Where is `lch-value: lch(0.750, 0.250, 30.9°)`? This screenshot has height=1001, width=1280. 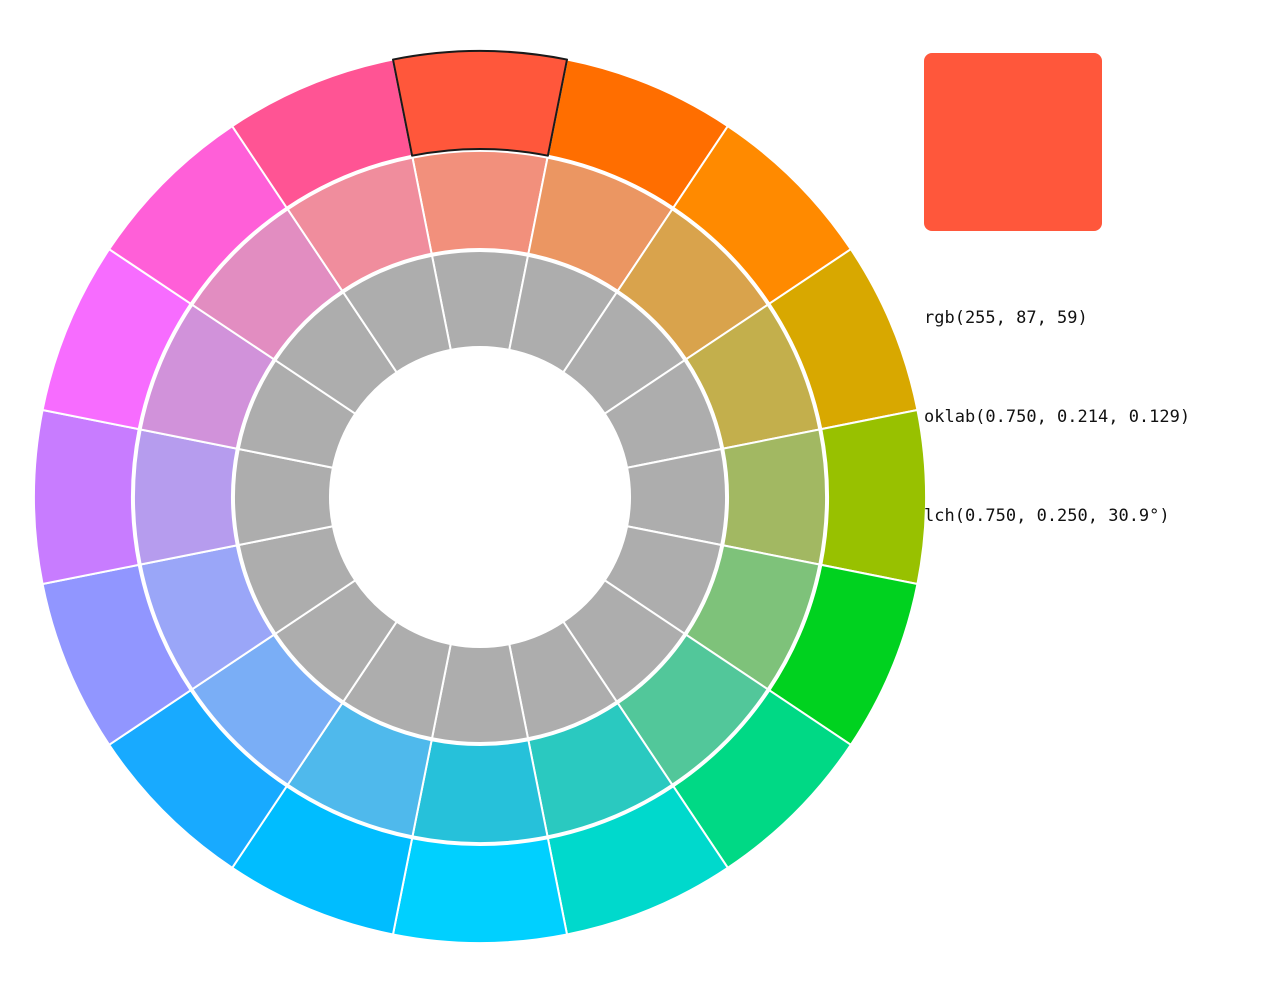
lch-value: lch(0.750, 0.250, 30.9°) is located at coordinates (1047, 516).